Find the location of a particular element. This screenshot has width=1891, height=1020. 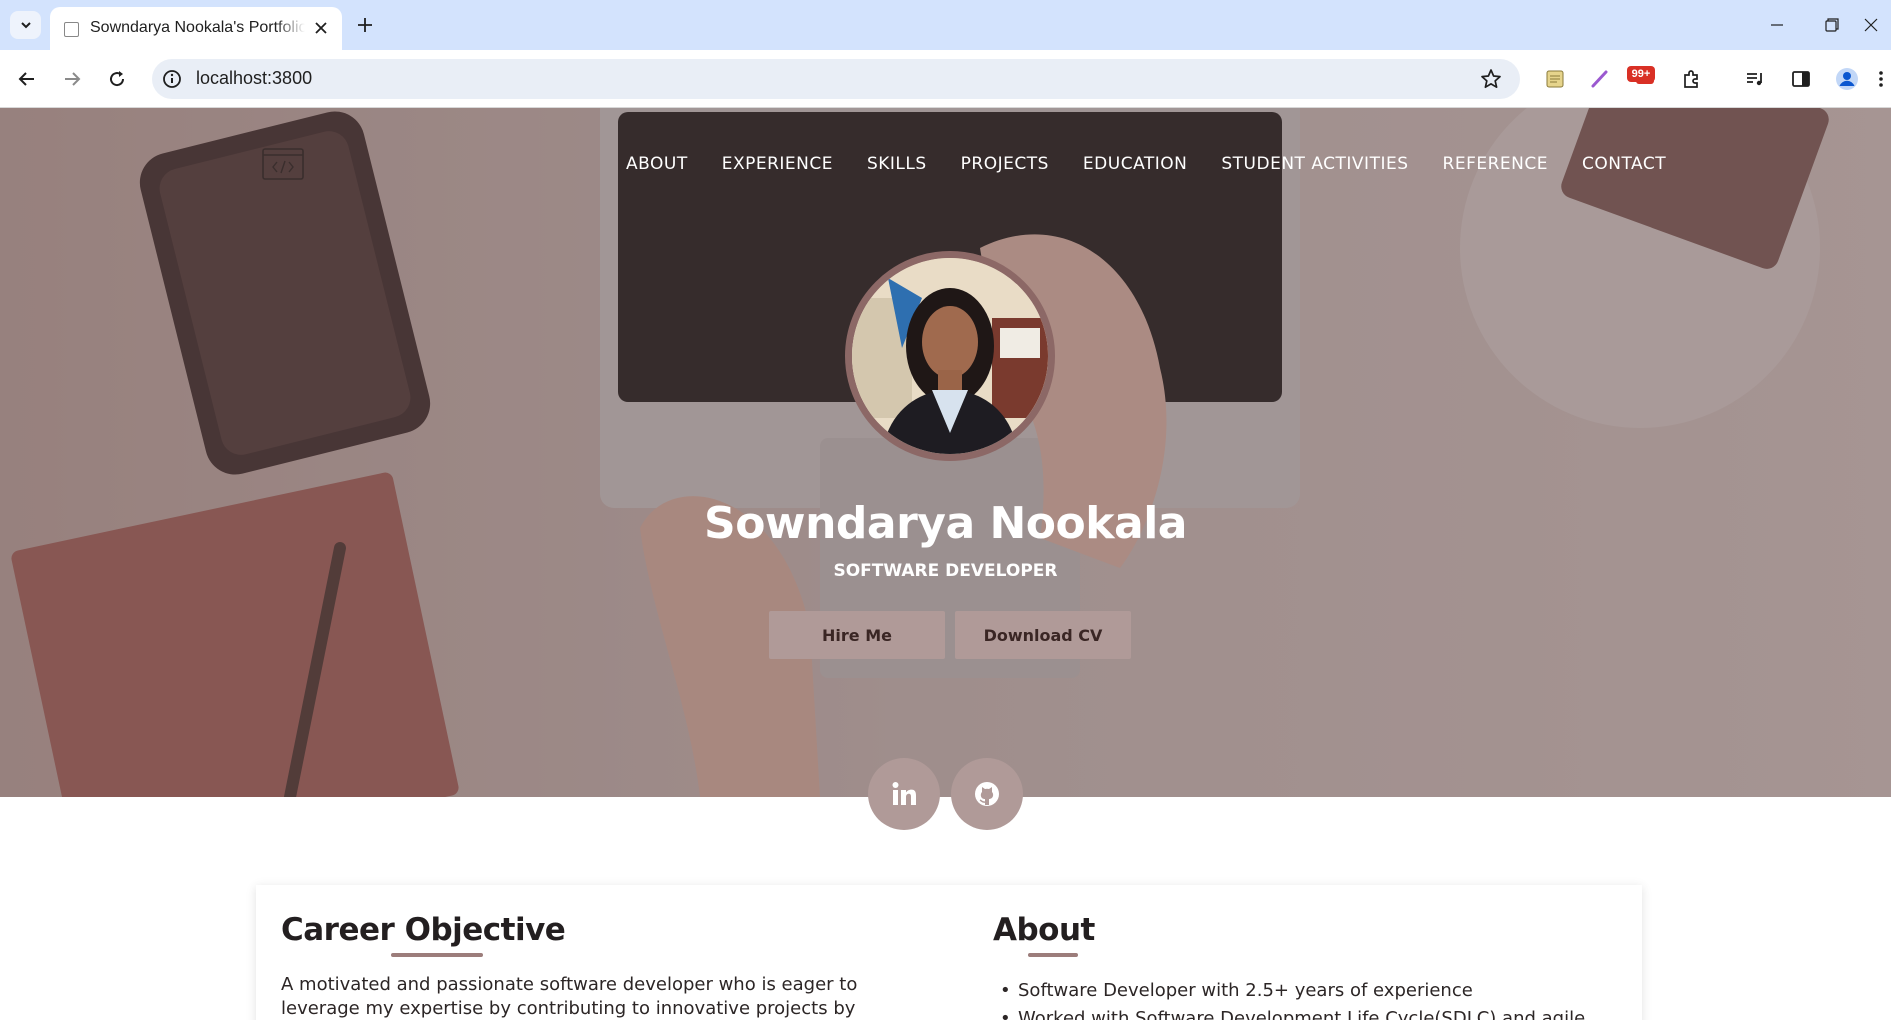

nav-experience: EXPERIENCE is located at coordinates (777, 164).